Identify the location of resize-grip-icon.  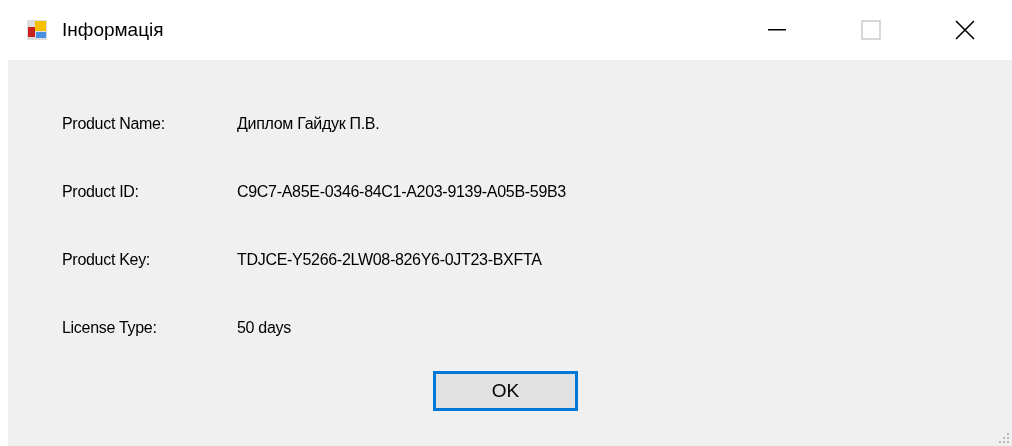
(1004, 438).